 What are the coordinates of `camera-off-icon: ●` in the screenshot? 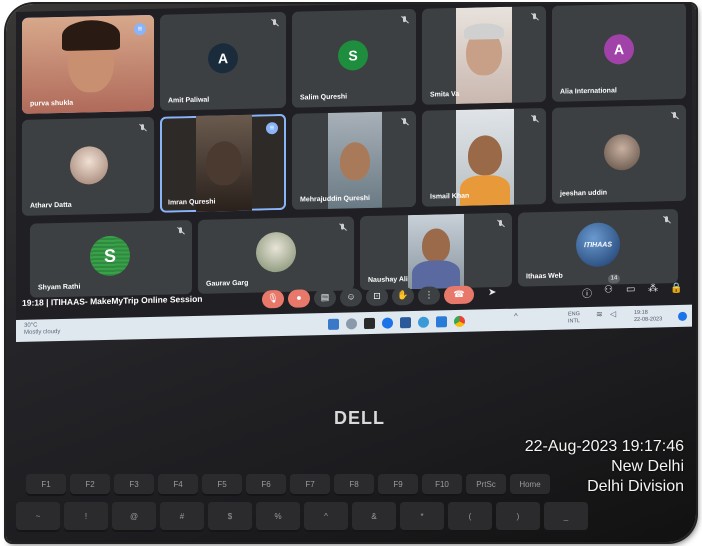 It's located at (299, 297).